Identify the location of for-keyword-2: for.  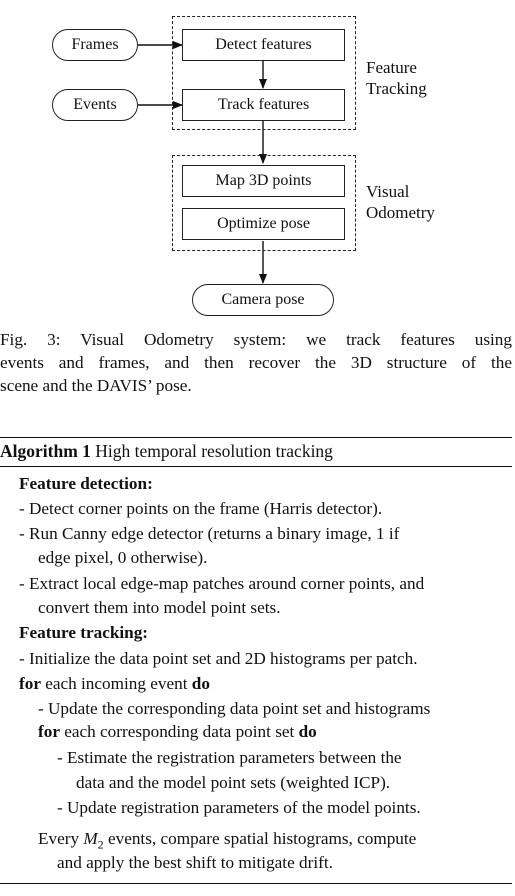
(49, 731).